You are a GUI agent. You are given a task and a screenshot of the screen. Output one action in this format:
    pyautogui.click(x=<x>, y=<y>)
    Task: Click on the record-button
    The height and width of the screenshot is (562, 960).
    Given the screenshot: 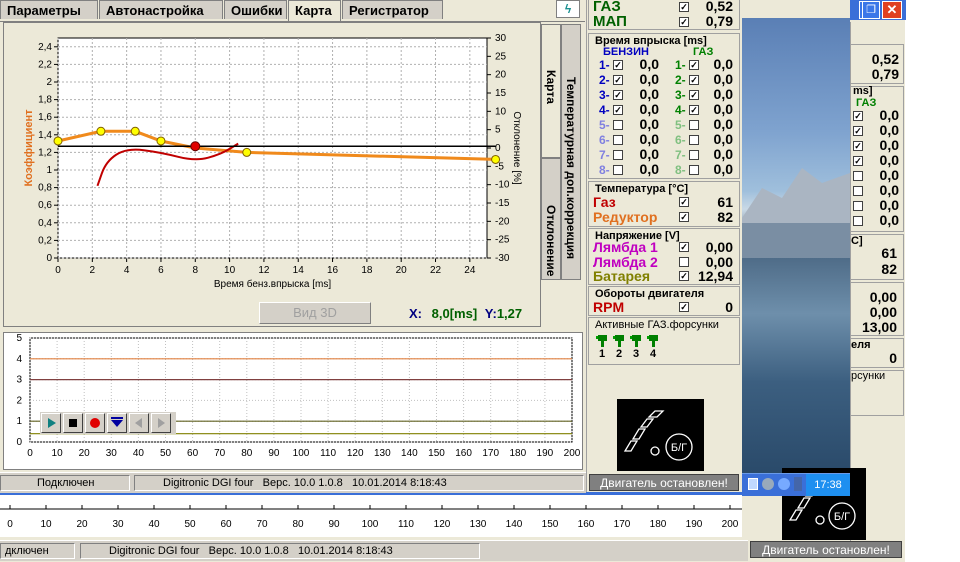 What is the action you would take?
    pyautogui.click(x=95, y=423)
    